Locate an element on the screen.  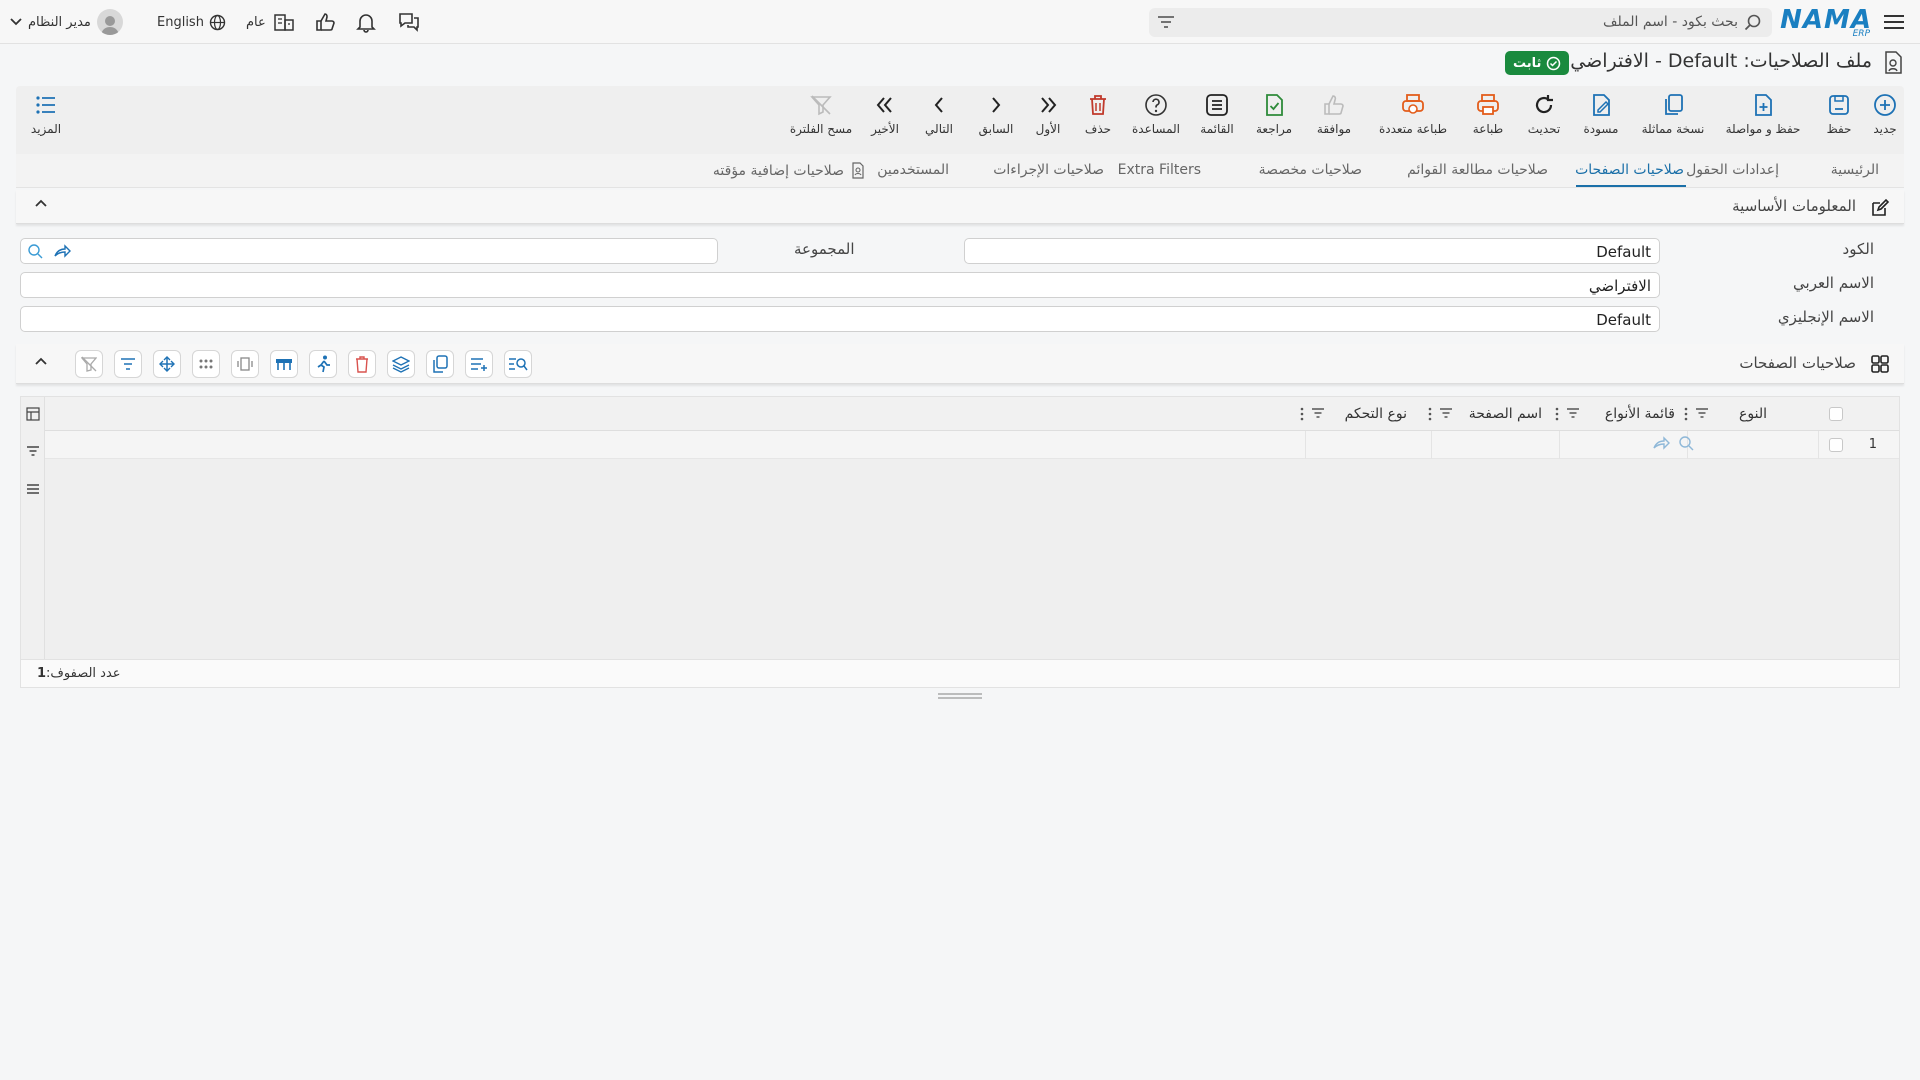
print-button: طباعة is located at coordinates (1488, 114).